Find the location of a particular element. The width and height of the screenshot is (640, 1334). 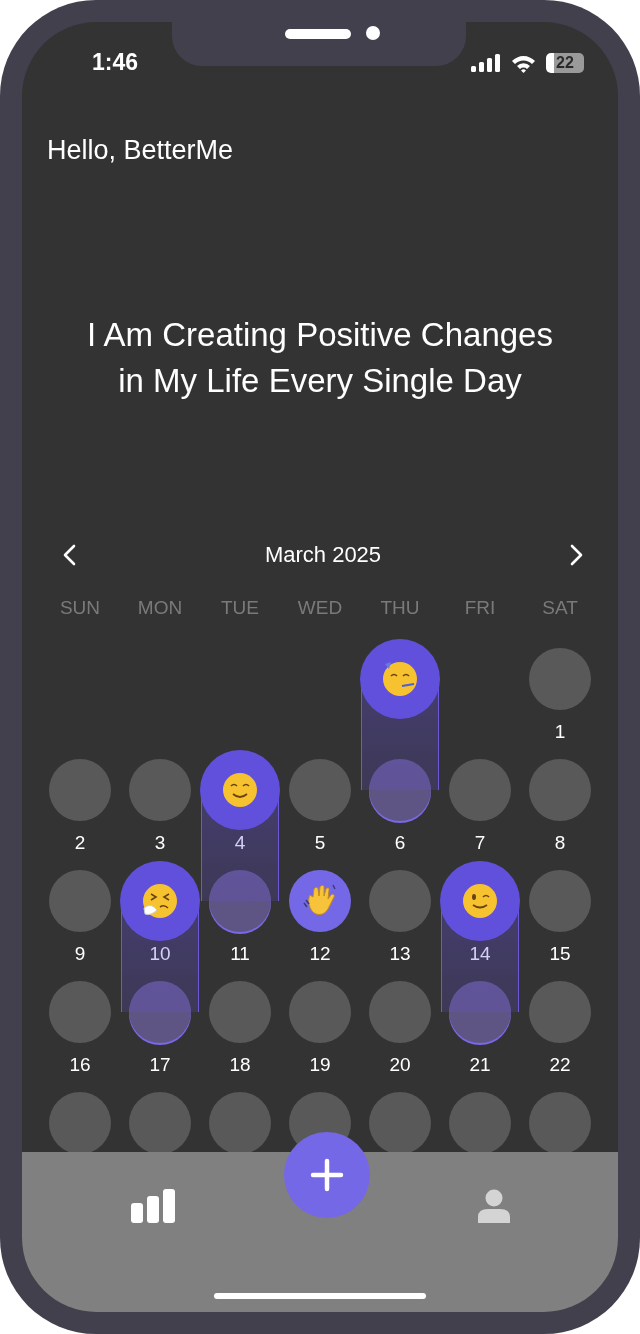

day-number: 17 is located at coordinates (160, 1065).